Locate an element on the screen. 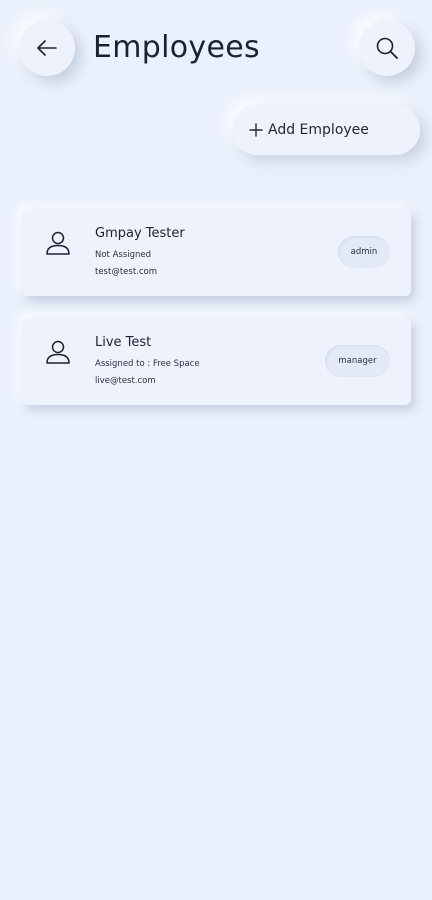 This screenshot has width=432, height=900. plus-icon is located at coordinates (256, 130).